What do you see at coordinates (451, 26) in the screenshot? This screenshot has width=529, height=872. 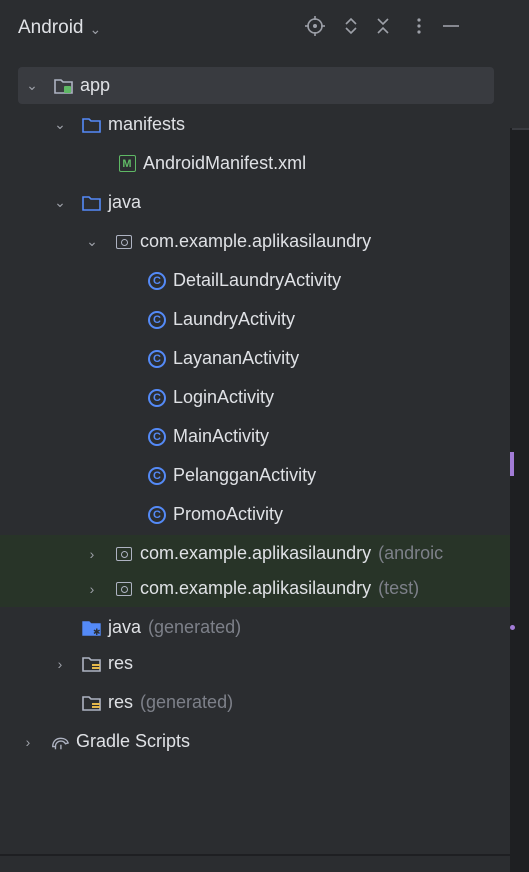 I see `minimize-icon` at bounding box center [451, 26].